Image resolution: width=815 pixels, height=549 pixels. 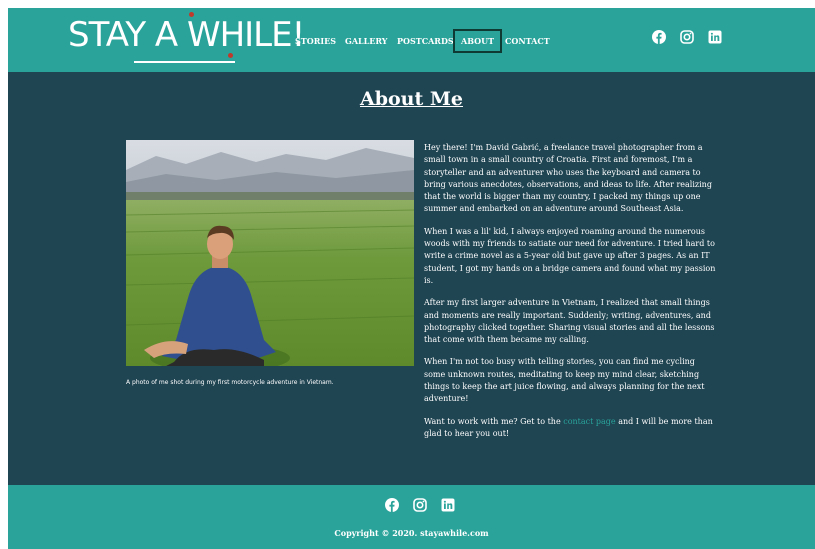 I want to click on profile-photo, so click(x=270, y=253).